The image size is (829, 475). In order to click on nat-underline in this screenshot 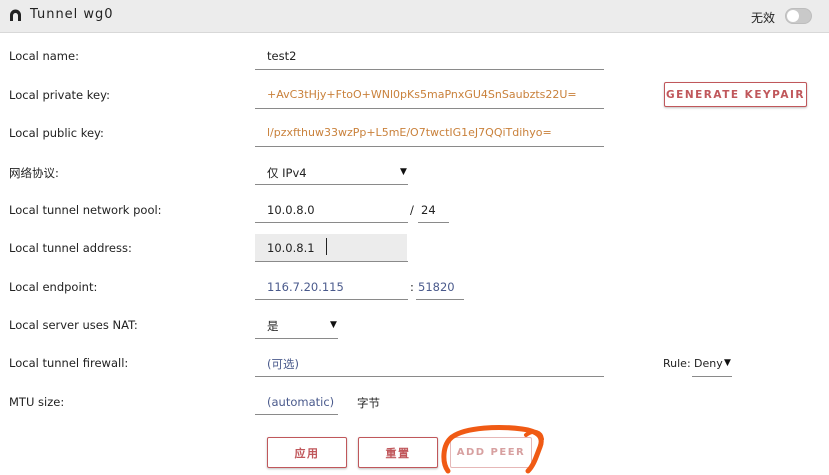, I will do `click(296, 338)`.